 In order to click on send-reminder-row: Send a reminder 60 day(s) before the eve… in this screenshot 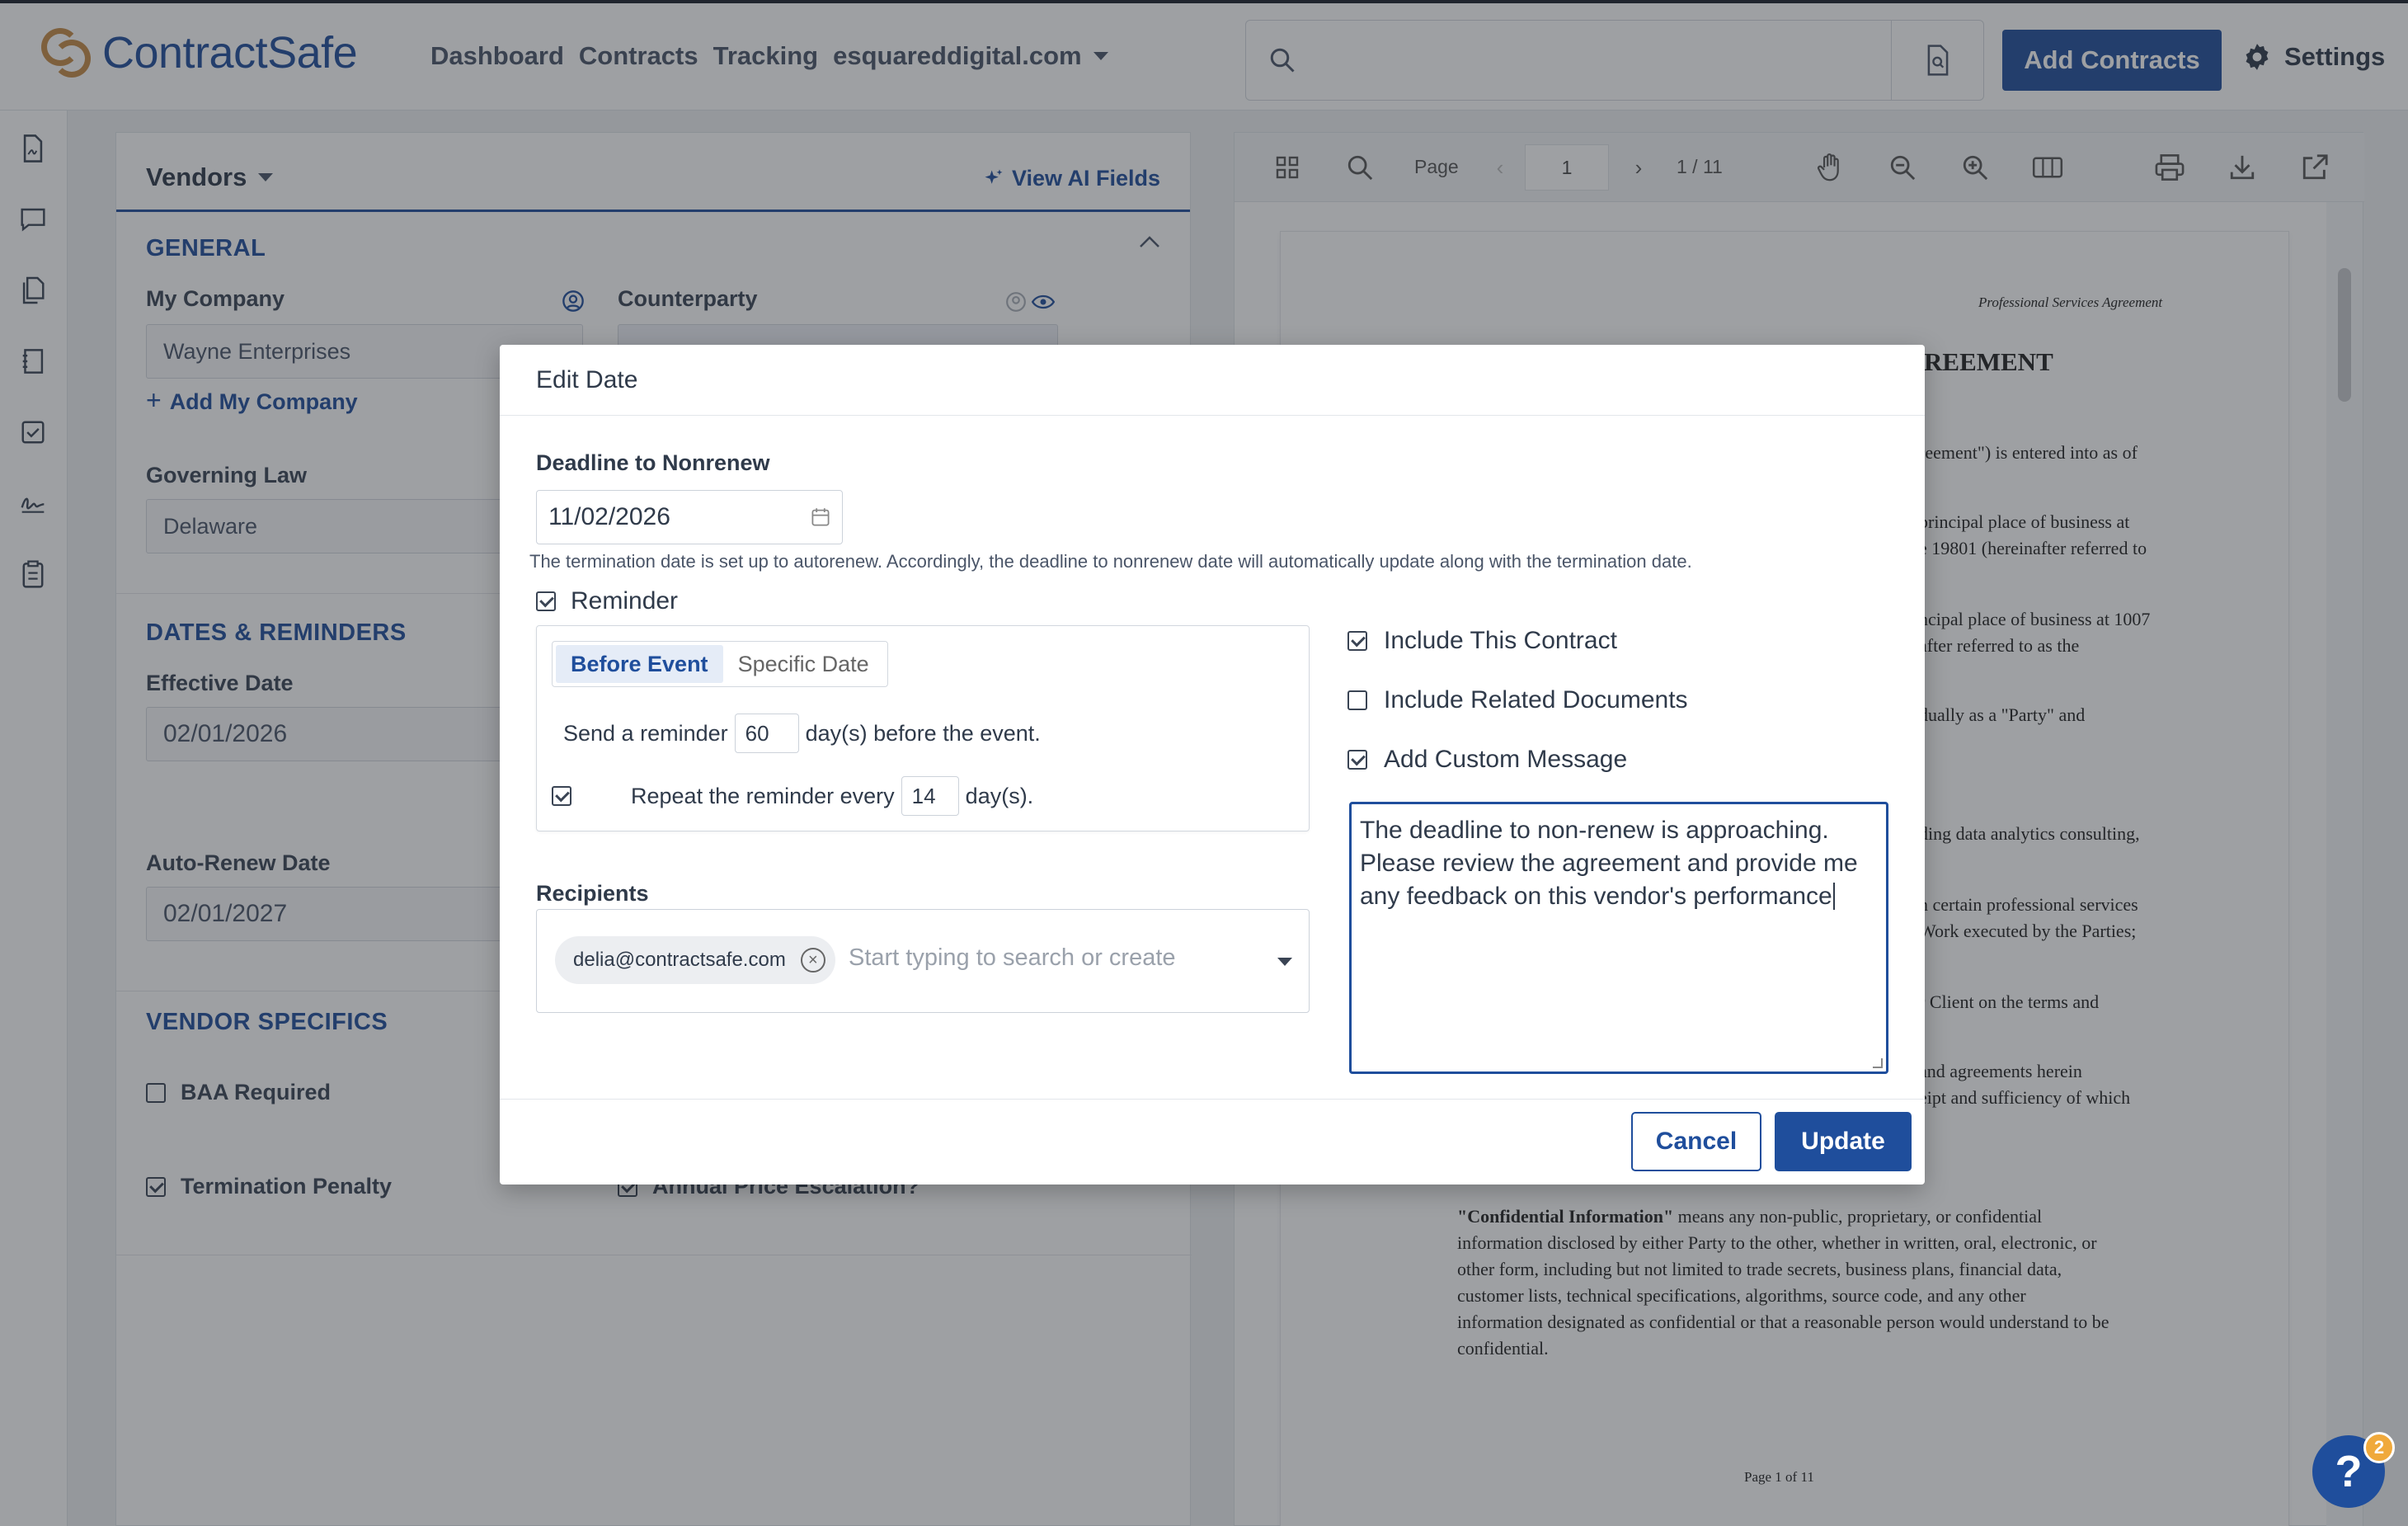, I will do `click(802, 734)`.